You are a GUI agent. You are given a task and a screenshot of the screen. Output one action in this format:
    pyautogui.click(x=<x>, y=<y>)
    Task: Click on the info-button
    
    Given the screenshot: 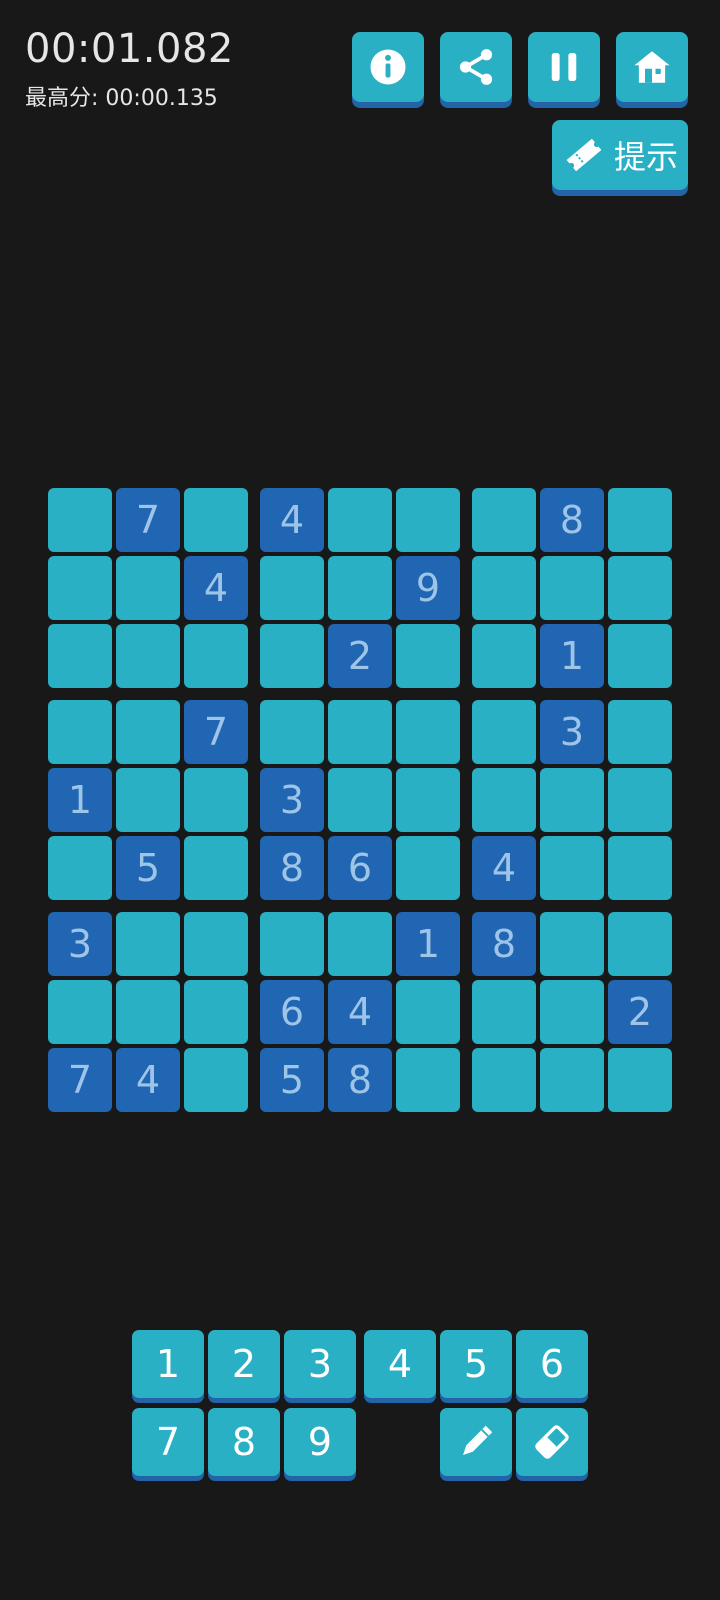 What is the action you would take?
    pyautogui.click(x=388, y=67)
    